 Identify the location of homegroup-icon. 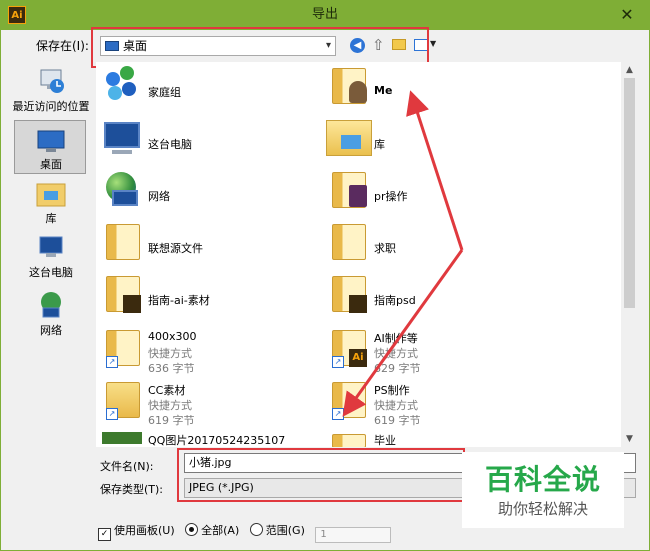
(122, 84).